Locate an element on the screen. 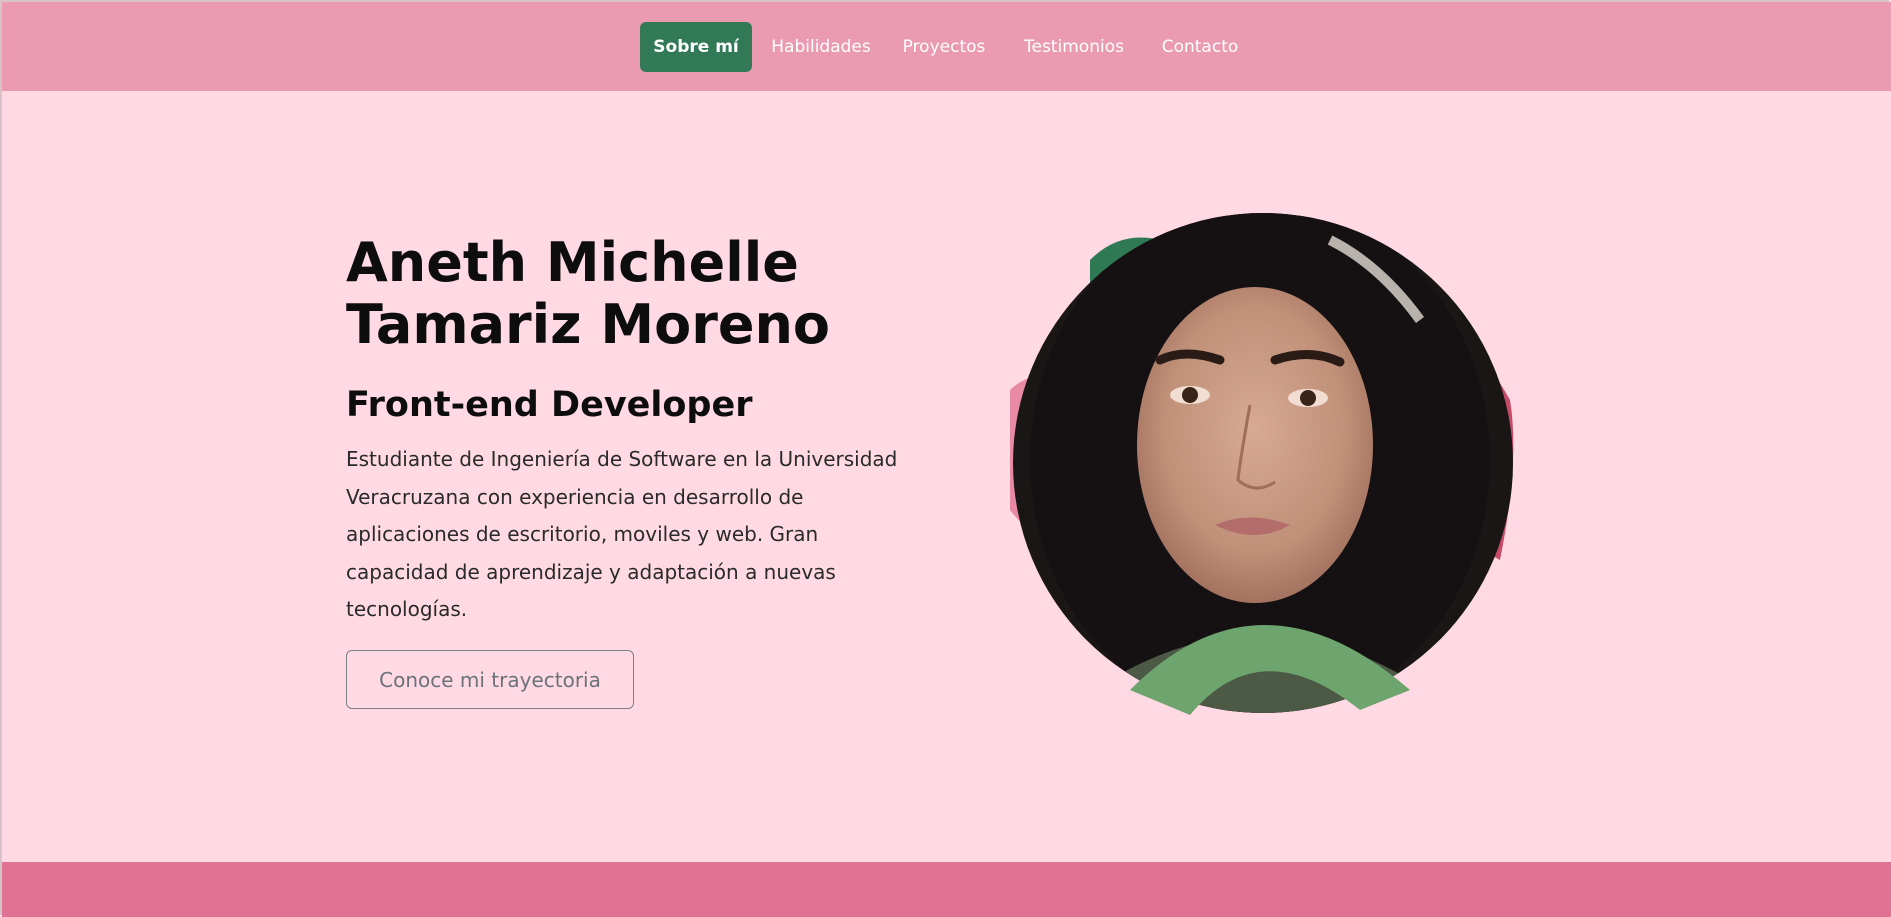  nav-link-habilidades: Habilidades is located at coordinates (821, 47).